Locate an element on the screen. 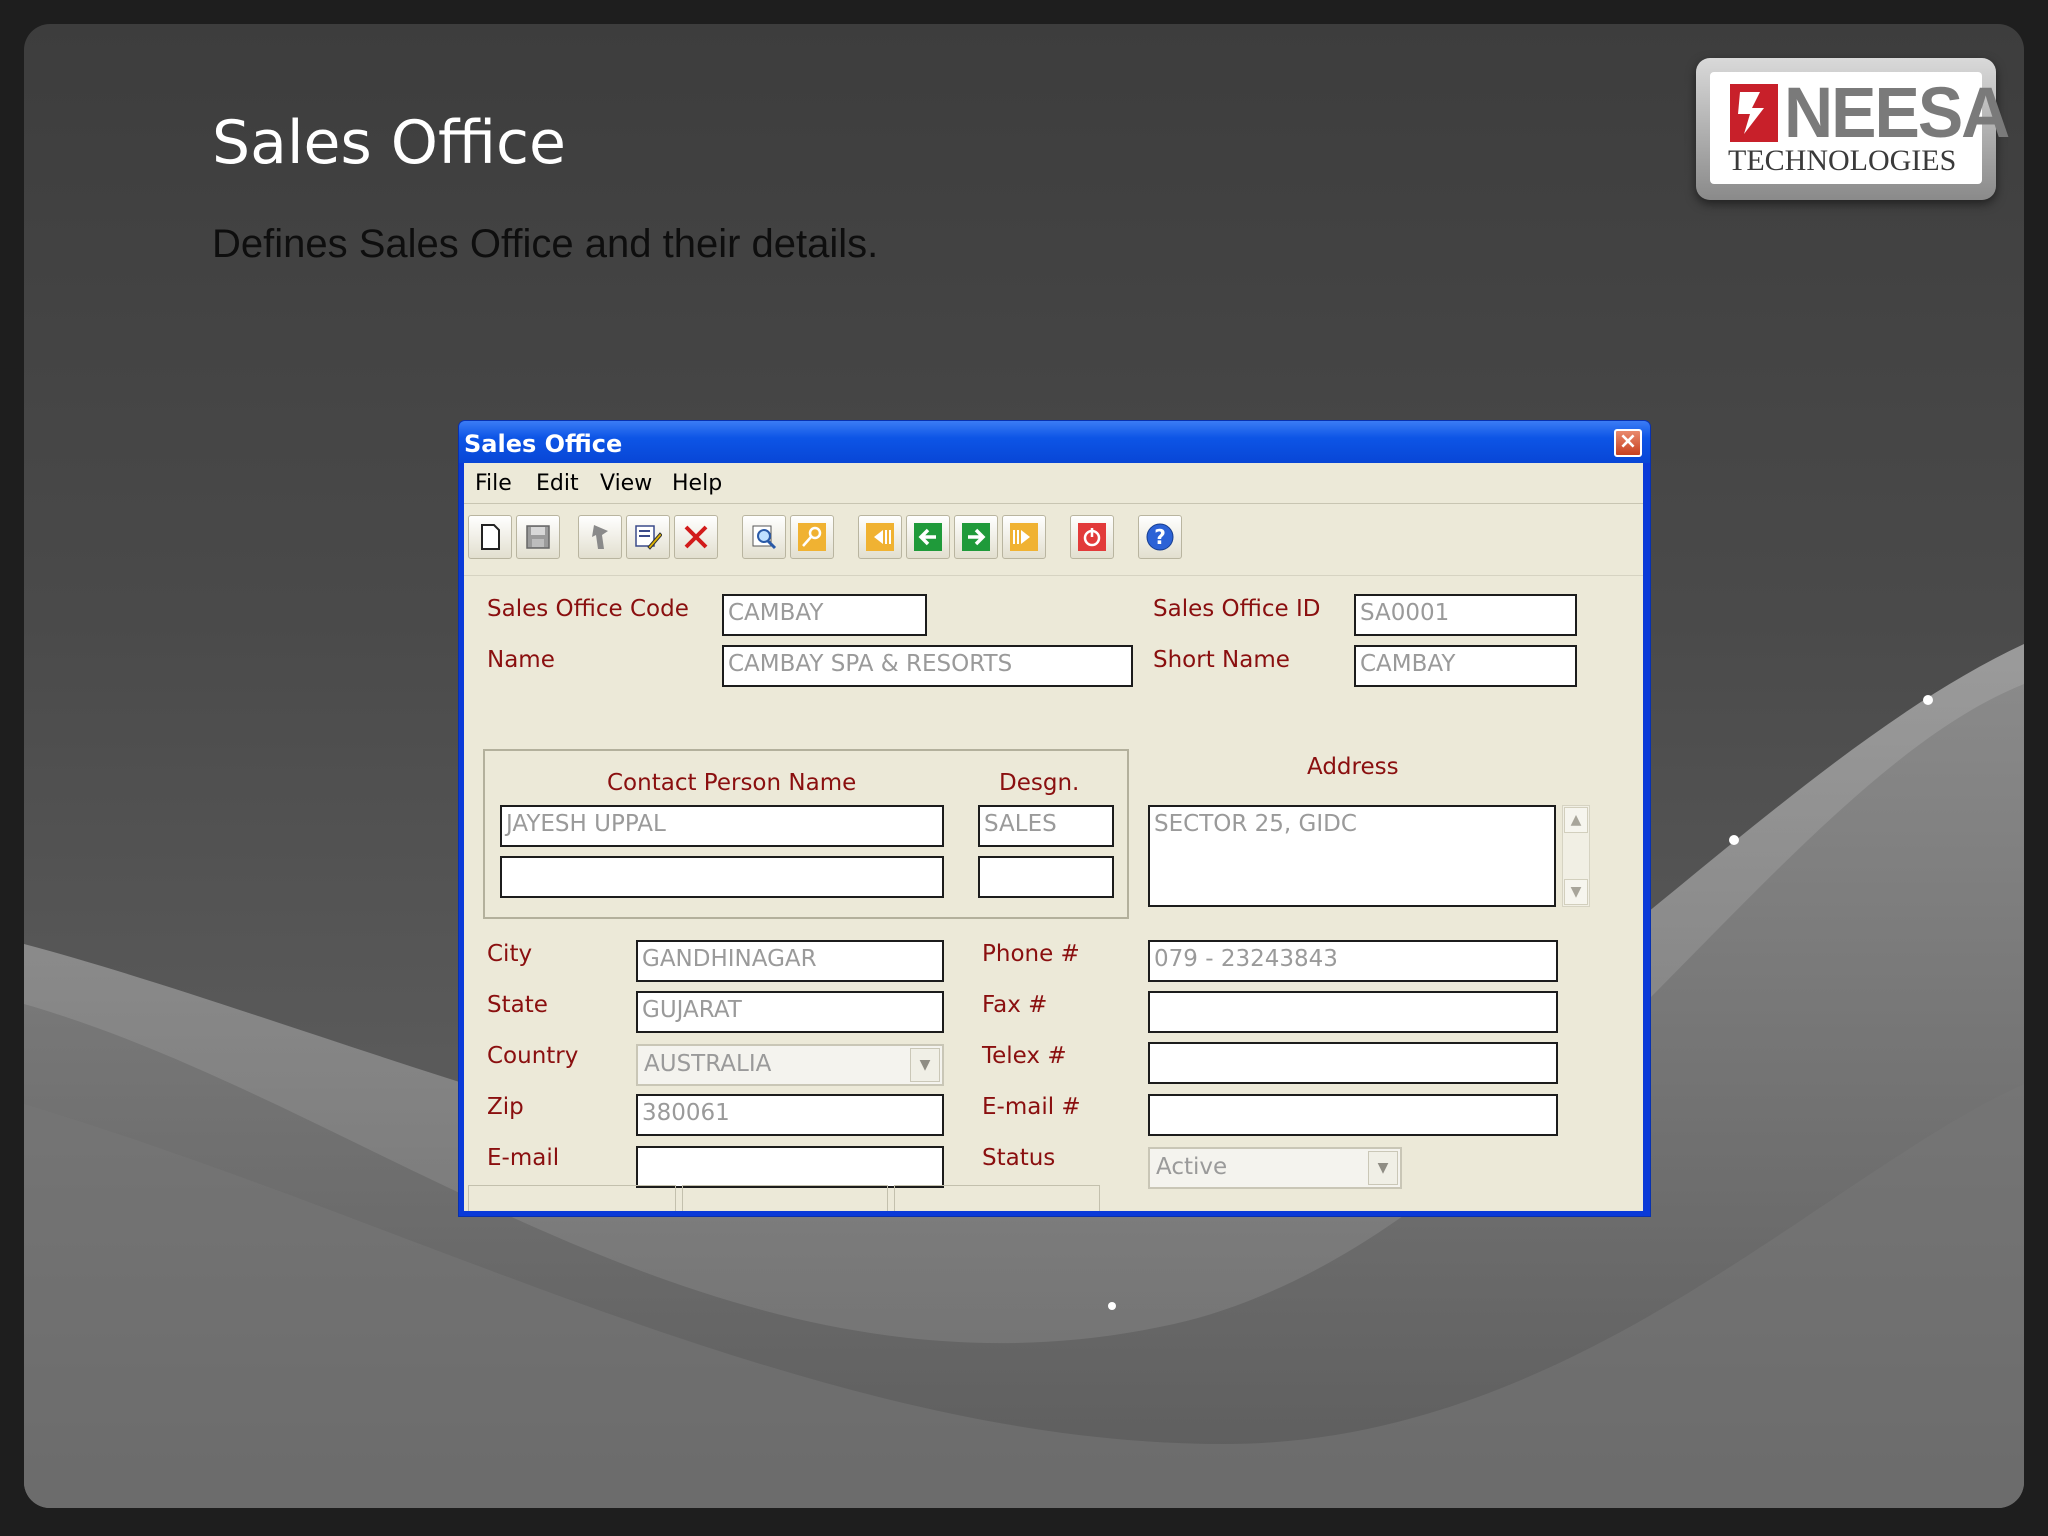 The height and width of the screenshot is (1536, 2048). contact-desgn-field-1: SALES is located at coordinates (1046, 826).